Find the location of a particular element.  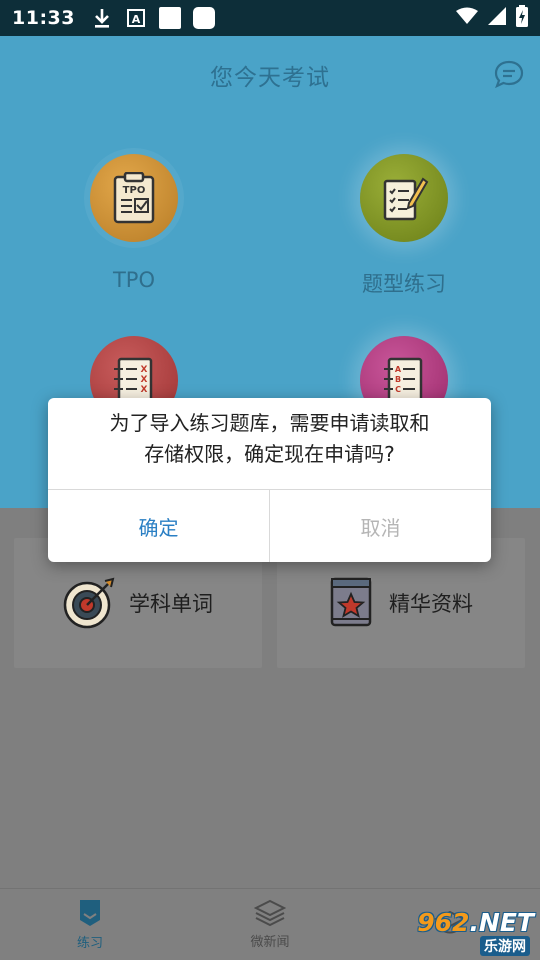

white-rounded-square-icon is located at coordinates (203, 18).